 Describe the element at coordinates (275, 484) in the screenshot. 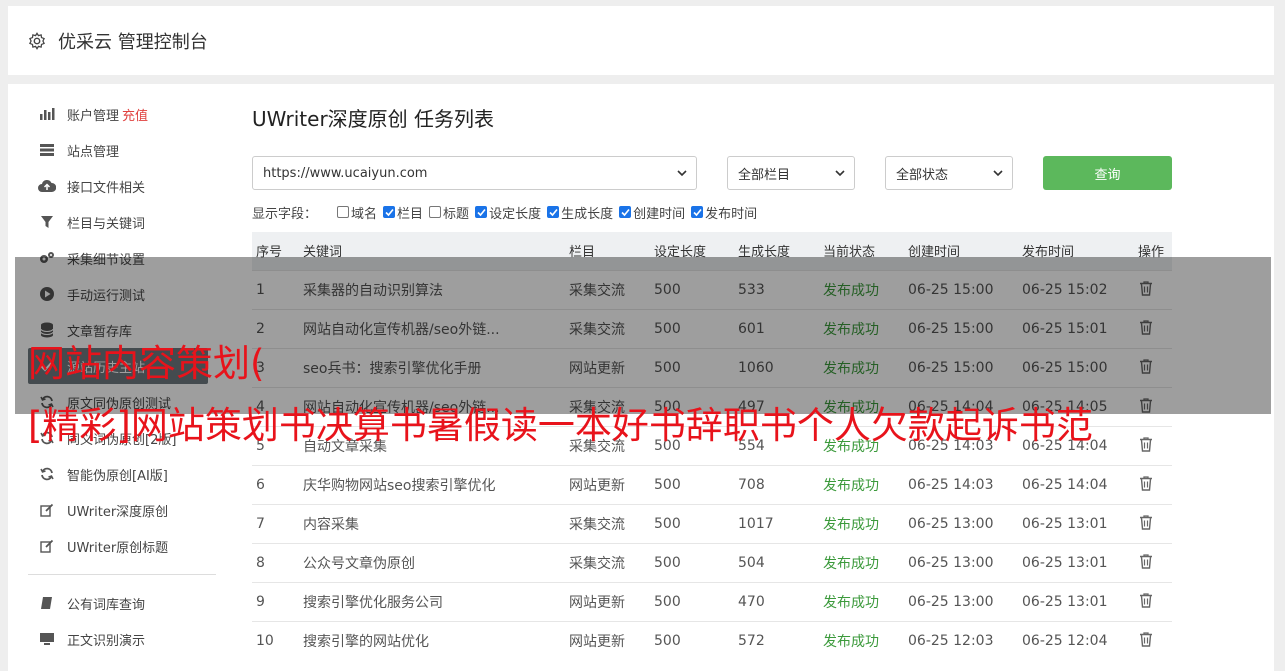

I see `table-cell: 6` at that location.